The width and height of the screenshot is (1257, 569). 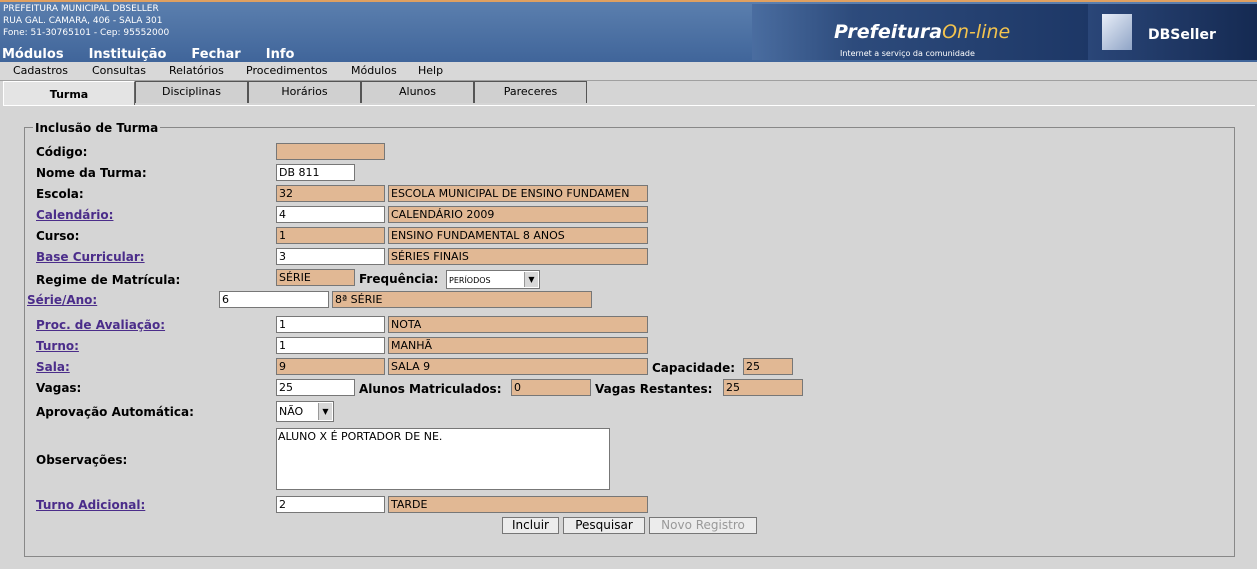 I want to click on dbseller-logo-text: DBSeller, so click(x=1182, y=35).